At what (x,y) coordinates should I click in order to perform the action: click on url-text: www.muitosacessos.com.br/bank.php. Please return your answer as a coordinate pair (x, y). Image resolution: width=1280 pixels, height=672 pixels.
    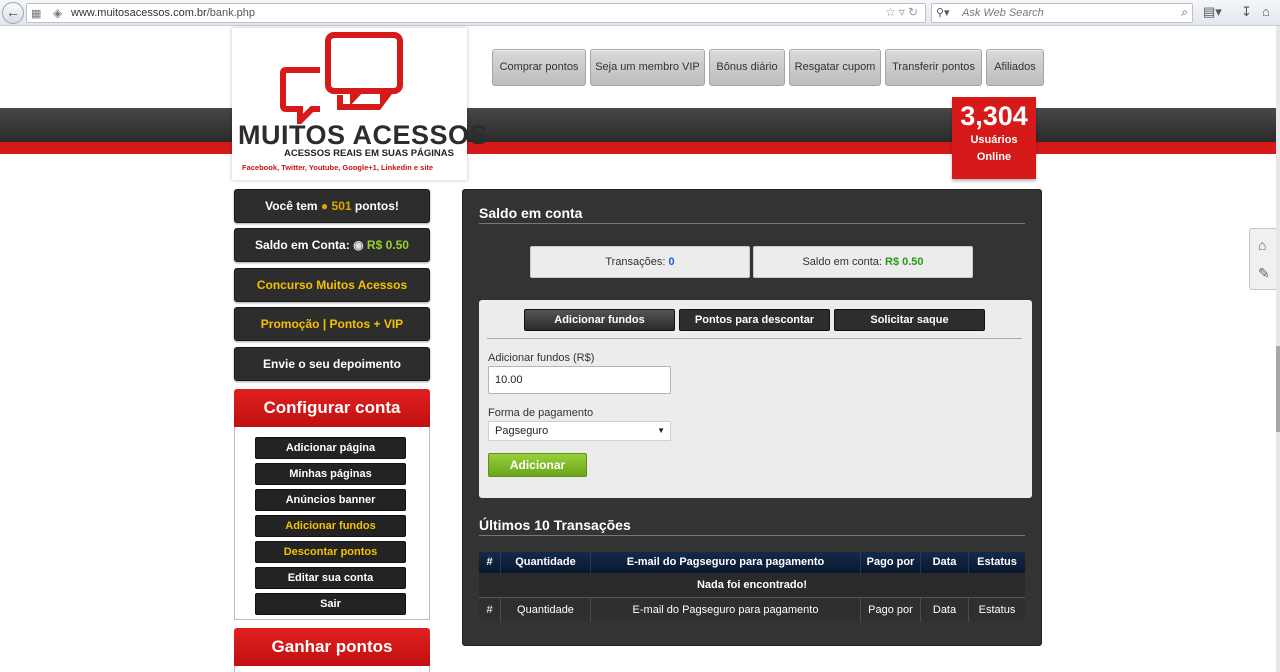
    Looking at the image, I should click on (163, 13).